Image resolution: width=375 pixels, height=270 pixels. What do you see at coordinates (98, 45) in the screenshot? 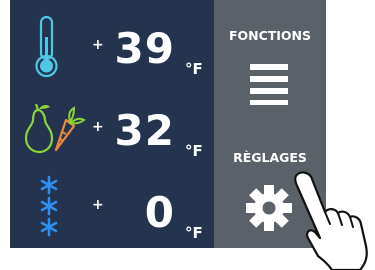
I see `fridge-sign: +` at bounding box center [98, 45].